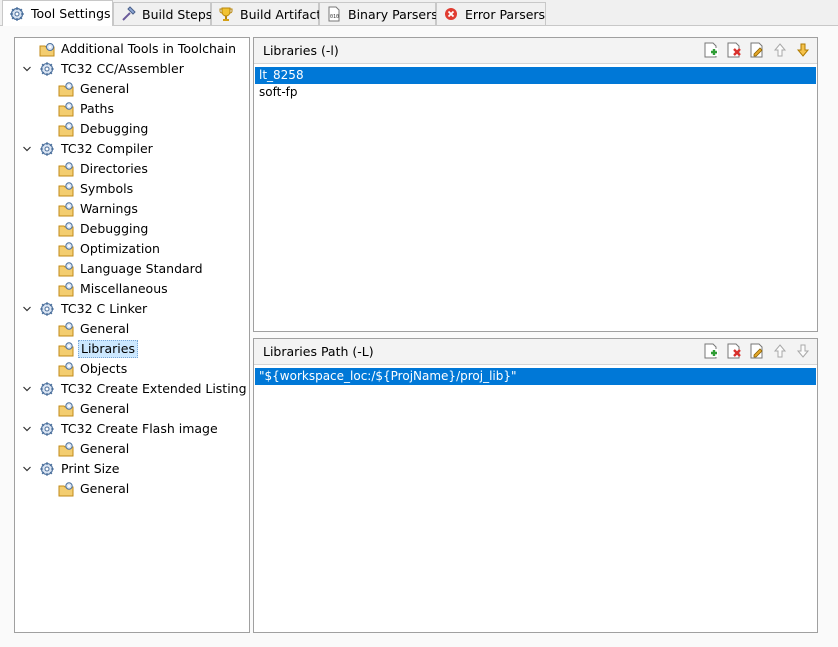  Describe the element at coordinates (301, 50) in the screenshot. I see `libraries-title: Libraries (-l)` at that location.